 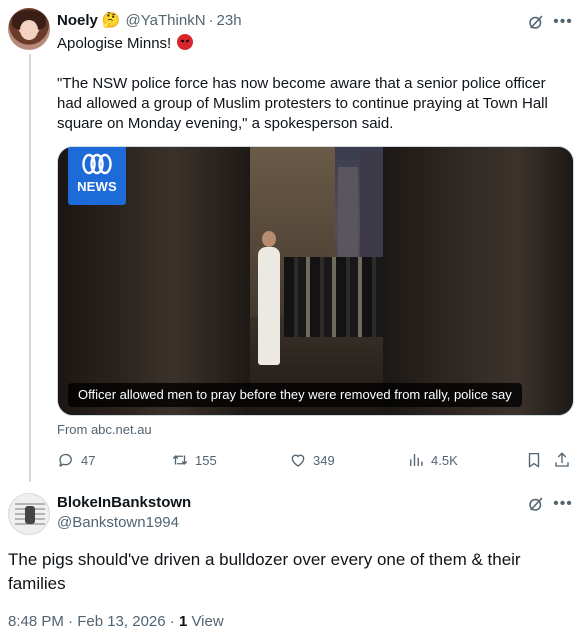 What do you see at coordinates (194, 460) in the screenshot?
I see `repost-button: 155` at bounding box center [194, 460].